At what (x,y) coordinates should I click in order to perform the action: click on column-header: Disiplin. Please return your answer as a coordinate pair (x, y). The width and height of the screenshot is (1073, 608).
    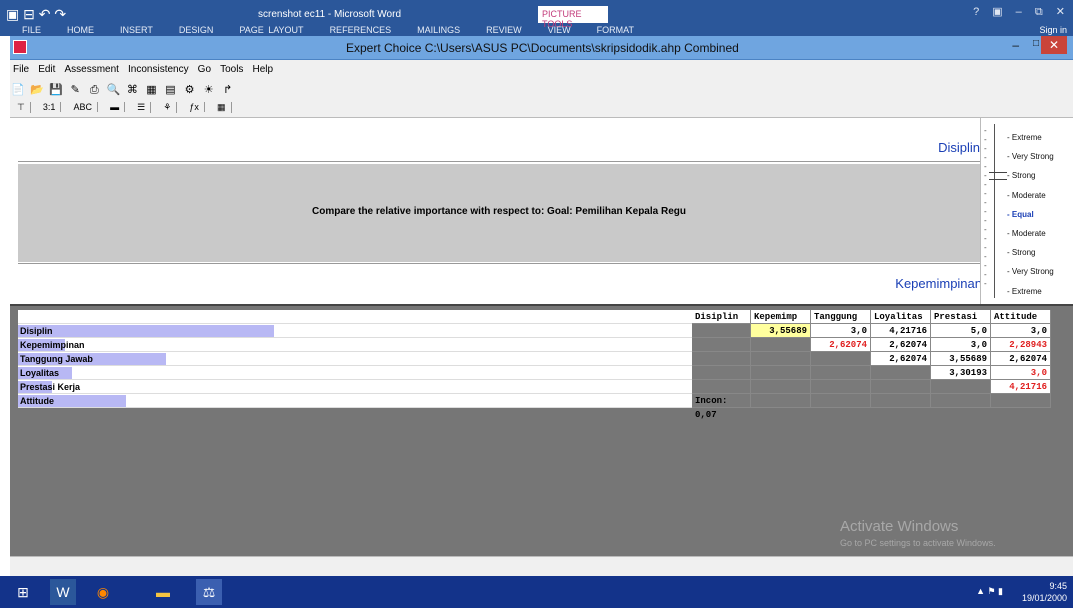
    Looking at the image, I should click on (721, 317).